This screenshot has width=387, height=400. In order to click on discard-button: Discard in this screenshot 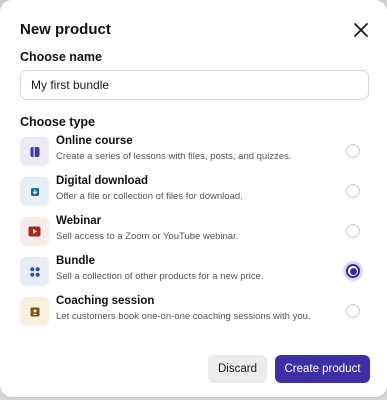, I will do `click(237, 369)`.